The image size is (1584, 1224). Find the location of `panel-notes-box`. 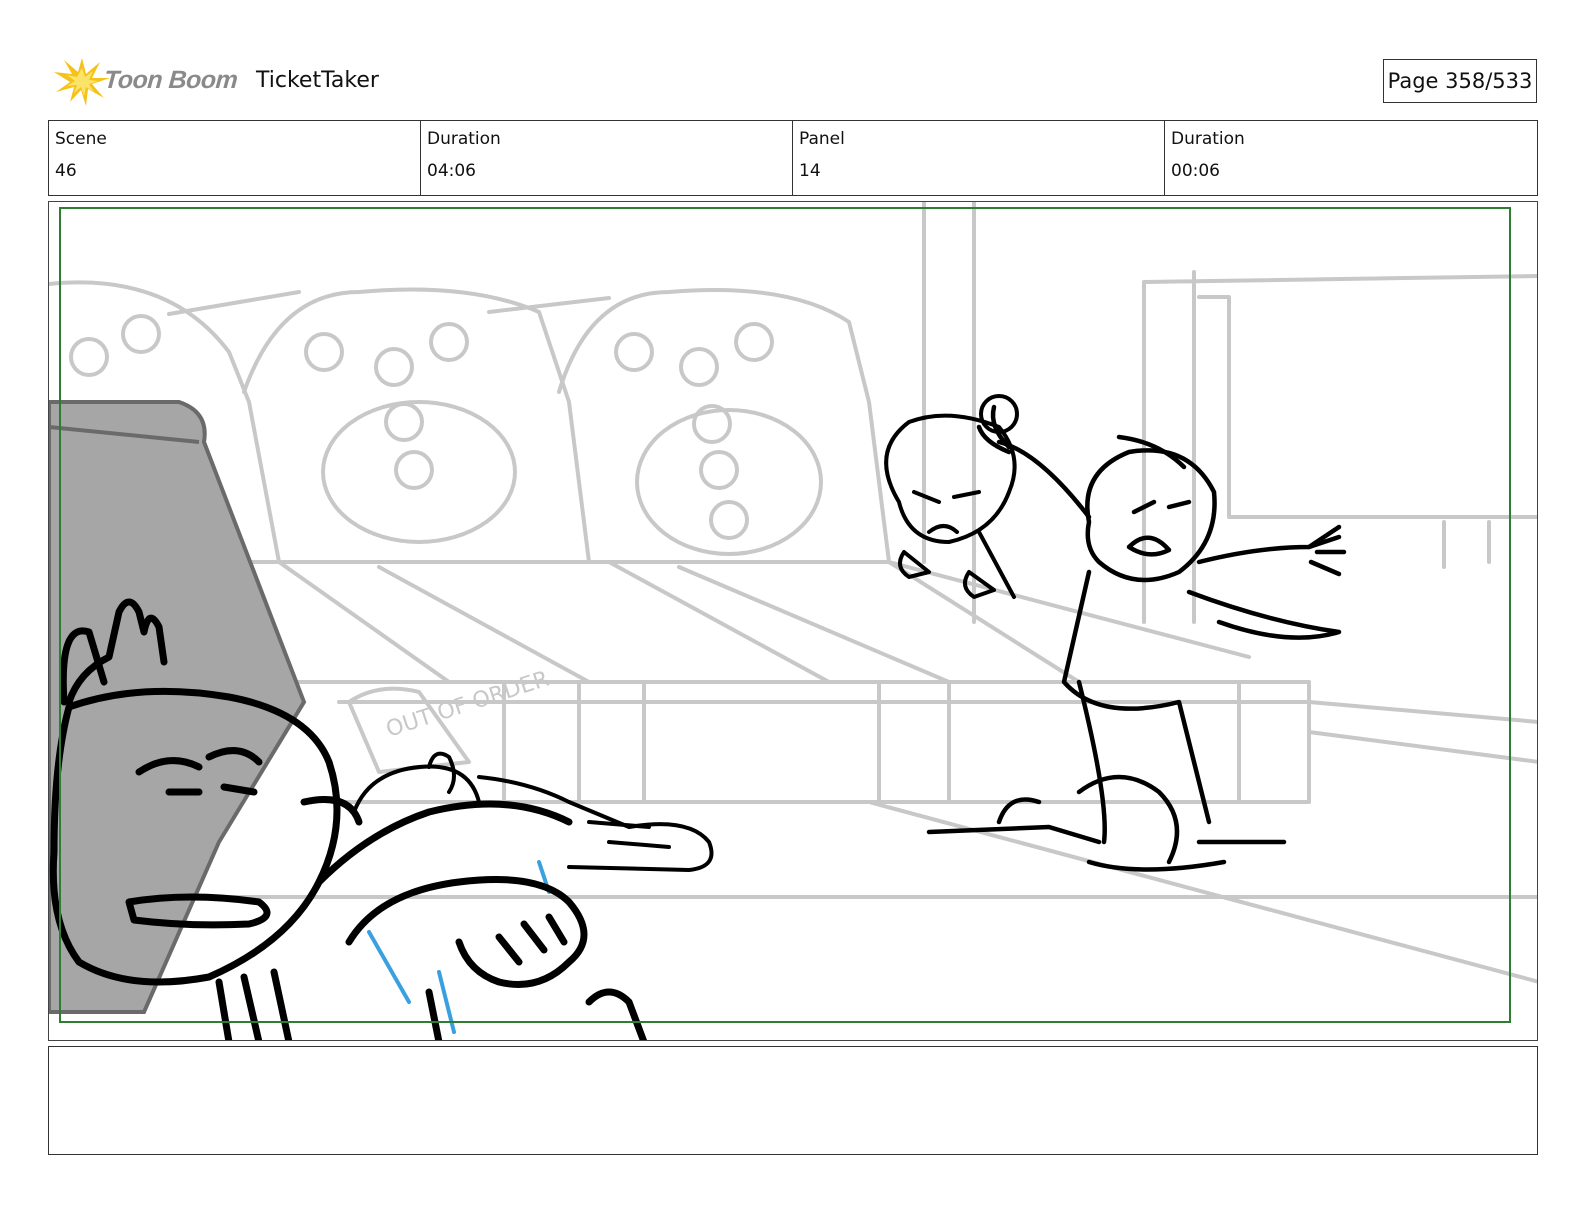

panel-notes-box is located at coordinates (793, 1100).